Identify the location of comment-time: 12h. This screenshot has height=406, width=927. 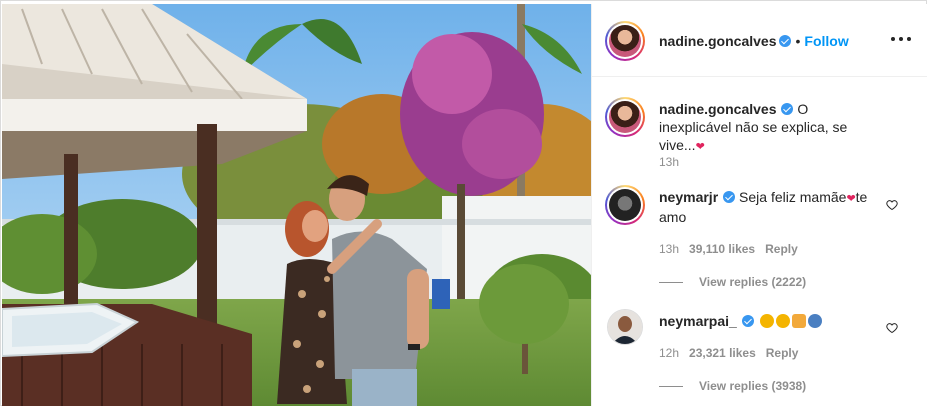
(669, 353).